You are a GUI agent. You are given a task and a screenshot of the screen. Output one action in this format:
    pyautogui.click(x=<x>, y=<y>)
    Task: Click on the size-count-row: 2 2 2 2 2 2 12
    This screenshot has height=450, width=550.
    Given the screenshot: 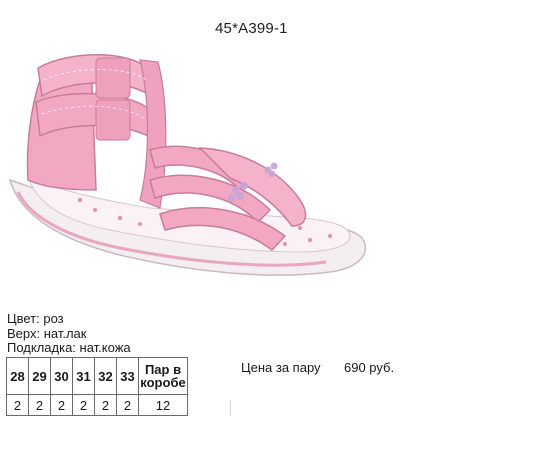 What is the action you would take?
    pyautogui.click(x=97, y=405)
    